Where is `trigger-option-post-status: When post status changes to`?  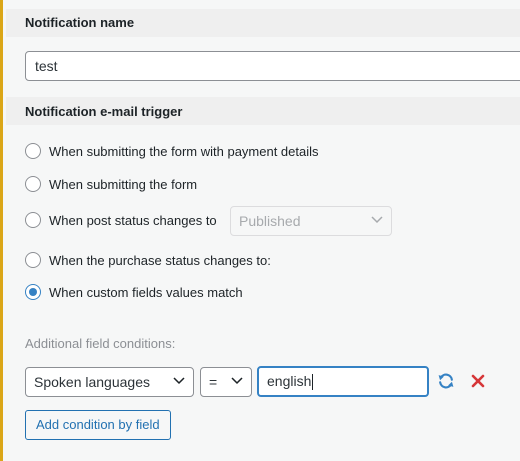
trigger-option-post-status: When post status changes to is located at coordinates (121, 220).